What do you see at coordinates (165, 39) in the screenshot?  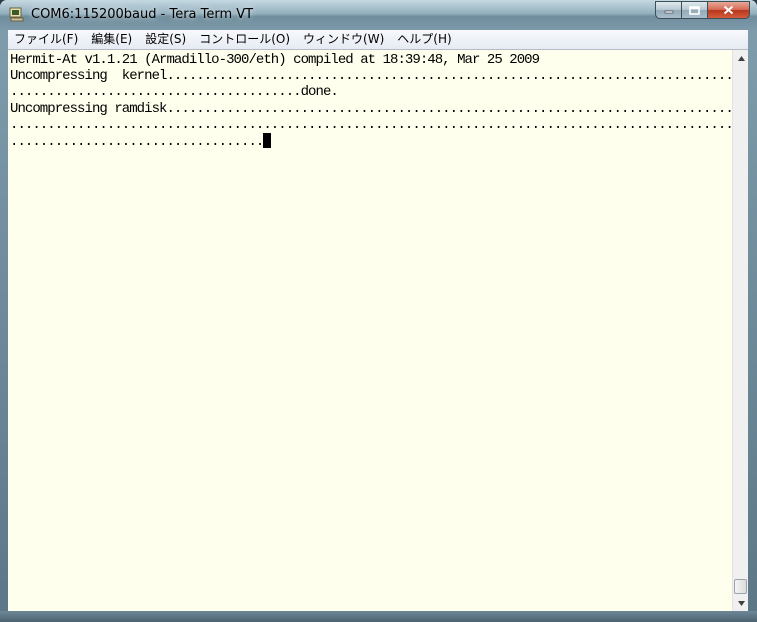 I see `menu-setup: 設定(S)` at bounding box center [165, 39].